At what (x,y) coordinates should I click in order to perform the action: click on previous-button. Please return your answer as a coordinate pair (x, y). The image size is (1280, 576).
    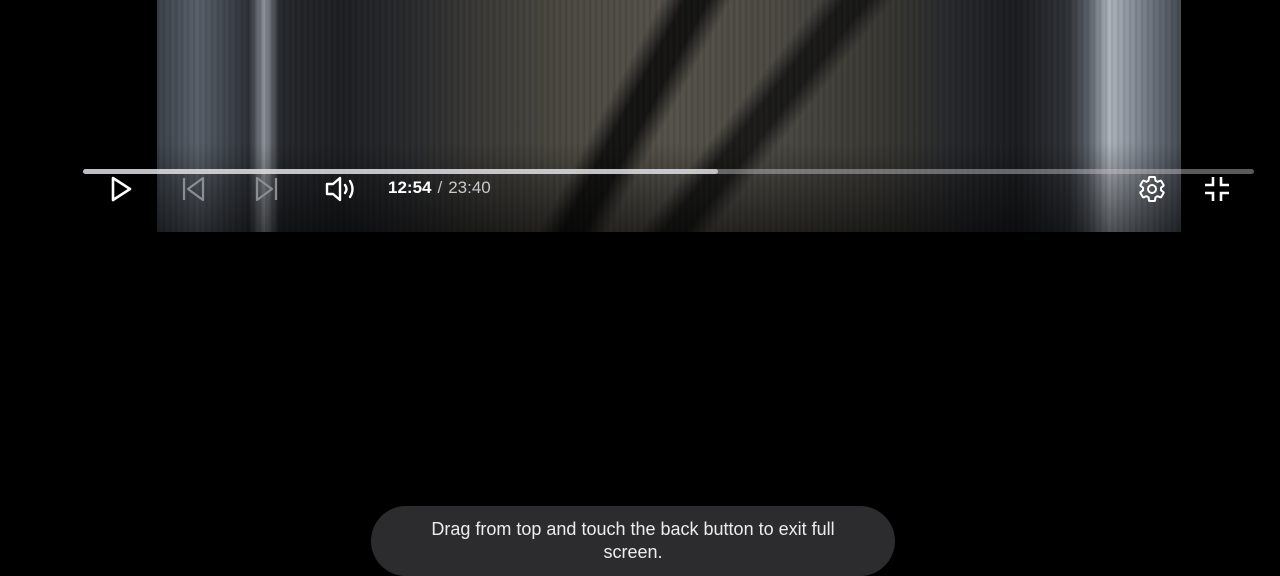
    Looking at the image, I should click on (193, 189).